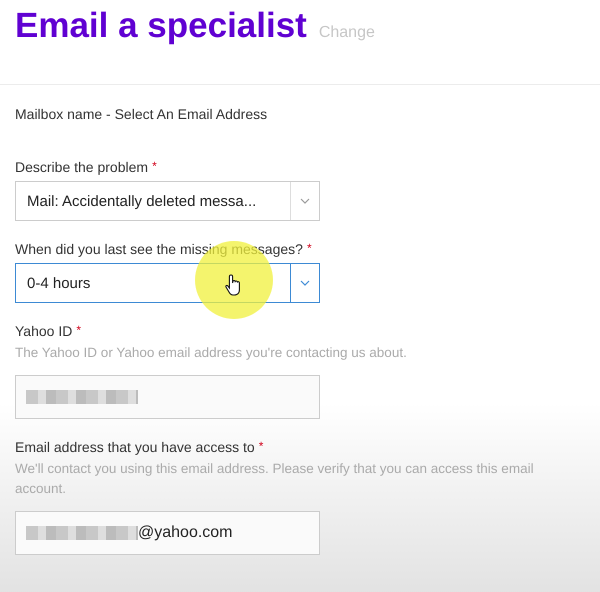 This screenshot has height=592, width=600. Describe the element at coordinates (211, 353) in the screenshot. I see `help-text: The Yahoo ID or Yahoo email address you're contacting us about.` at that location.